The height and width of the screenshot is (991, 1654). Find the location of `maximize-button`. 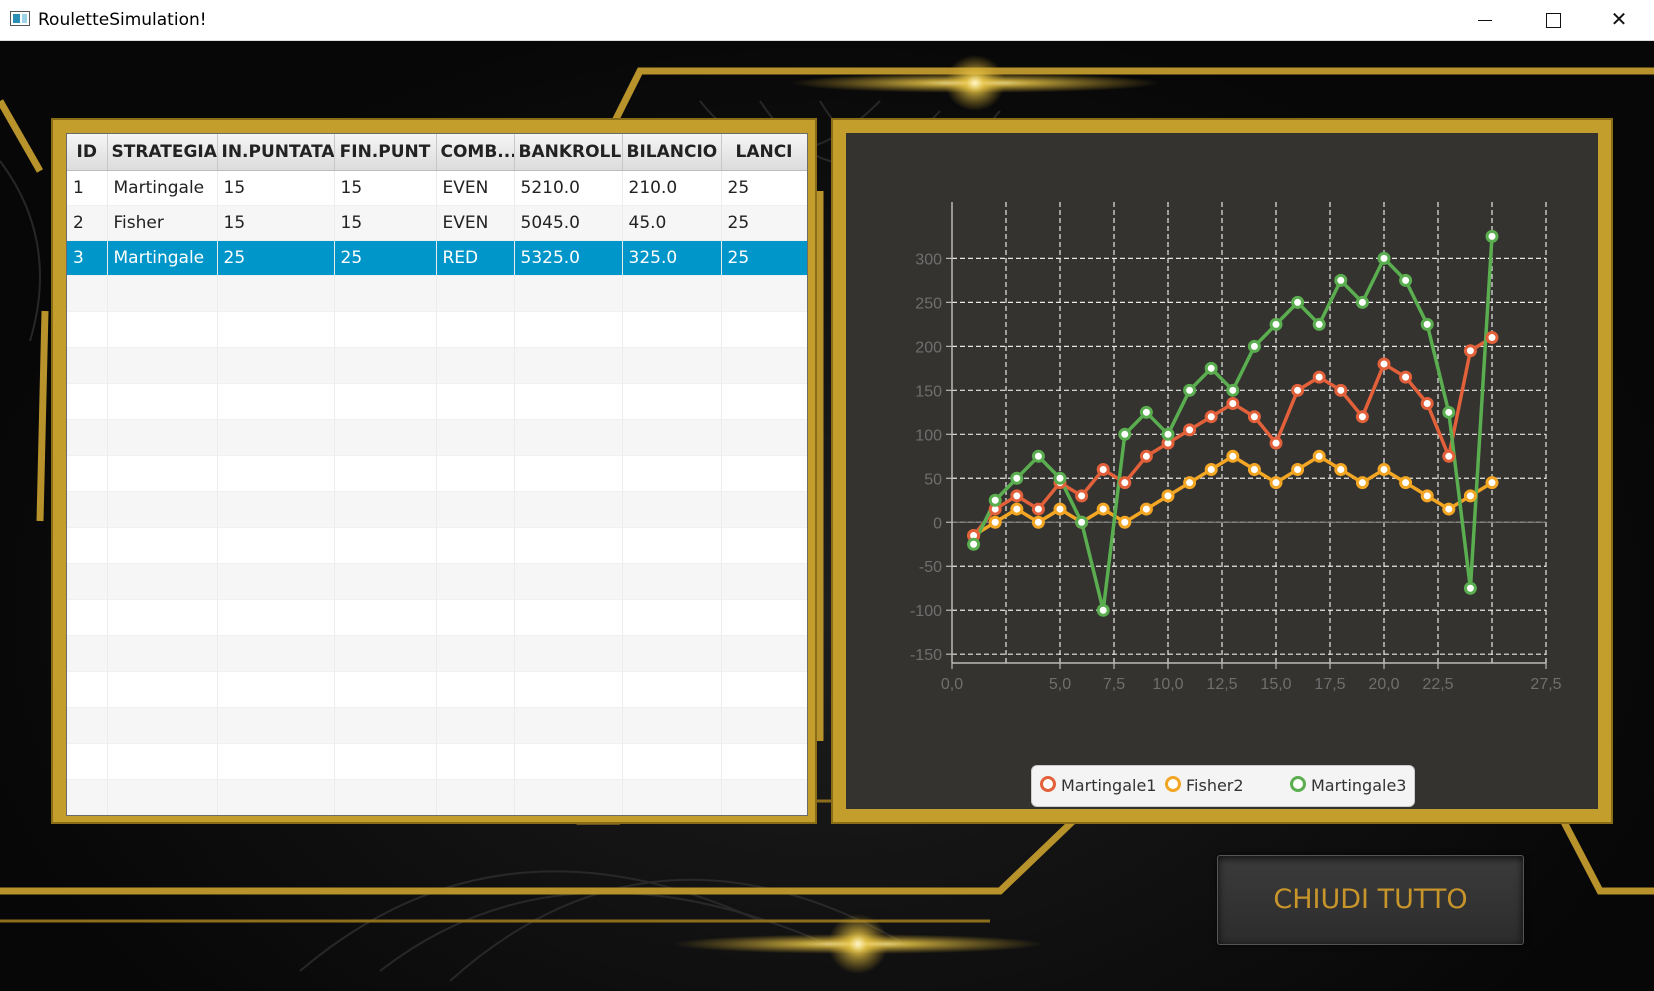

maximize-button is located at coordinates (1553, 20).